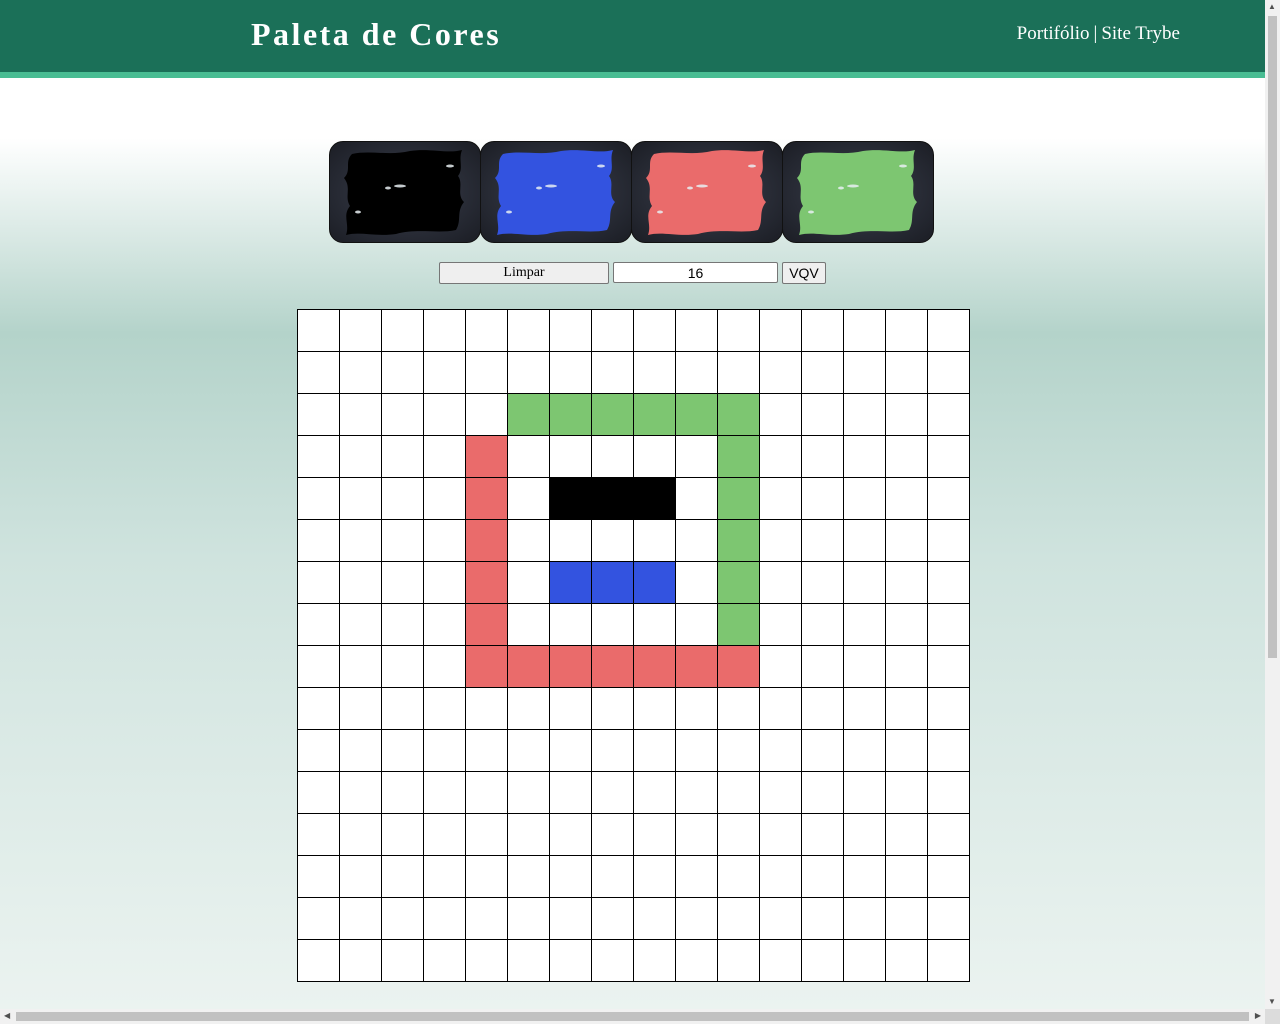 The width and height of the screenshot is (1280, 1024). What do you see at coordinates (1258, 1016) in the screenshot?
I see `scroll-right-icon: ▶` at bounding box center [1258, 1016].